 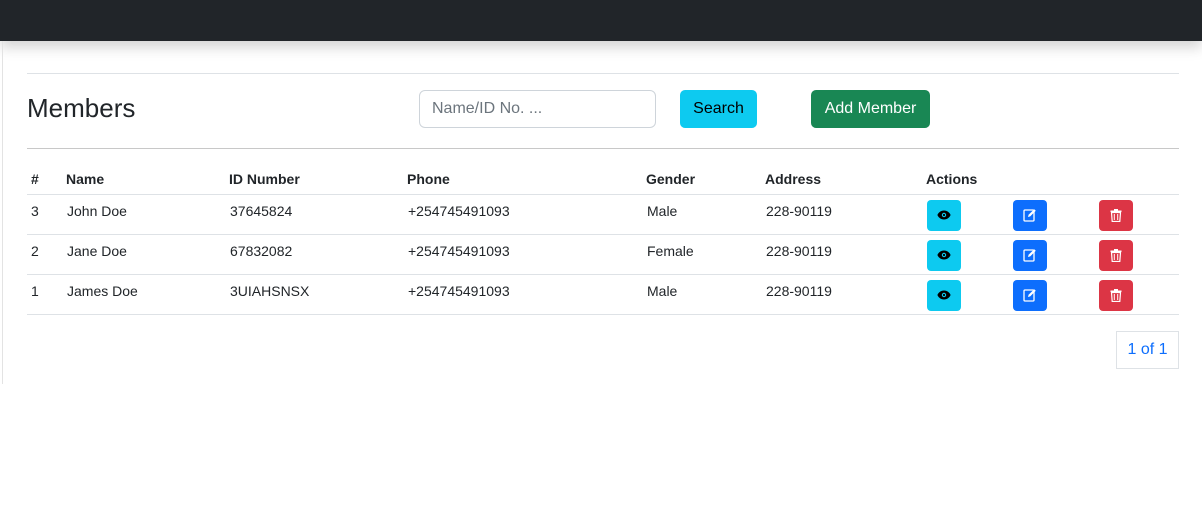 What do you see at coordinates (845, 179) in the screenshot?
I see `column-header-address: Address` at bounding box center [845, 179].